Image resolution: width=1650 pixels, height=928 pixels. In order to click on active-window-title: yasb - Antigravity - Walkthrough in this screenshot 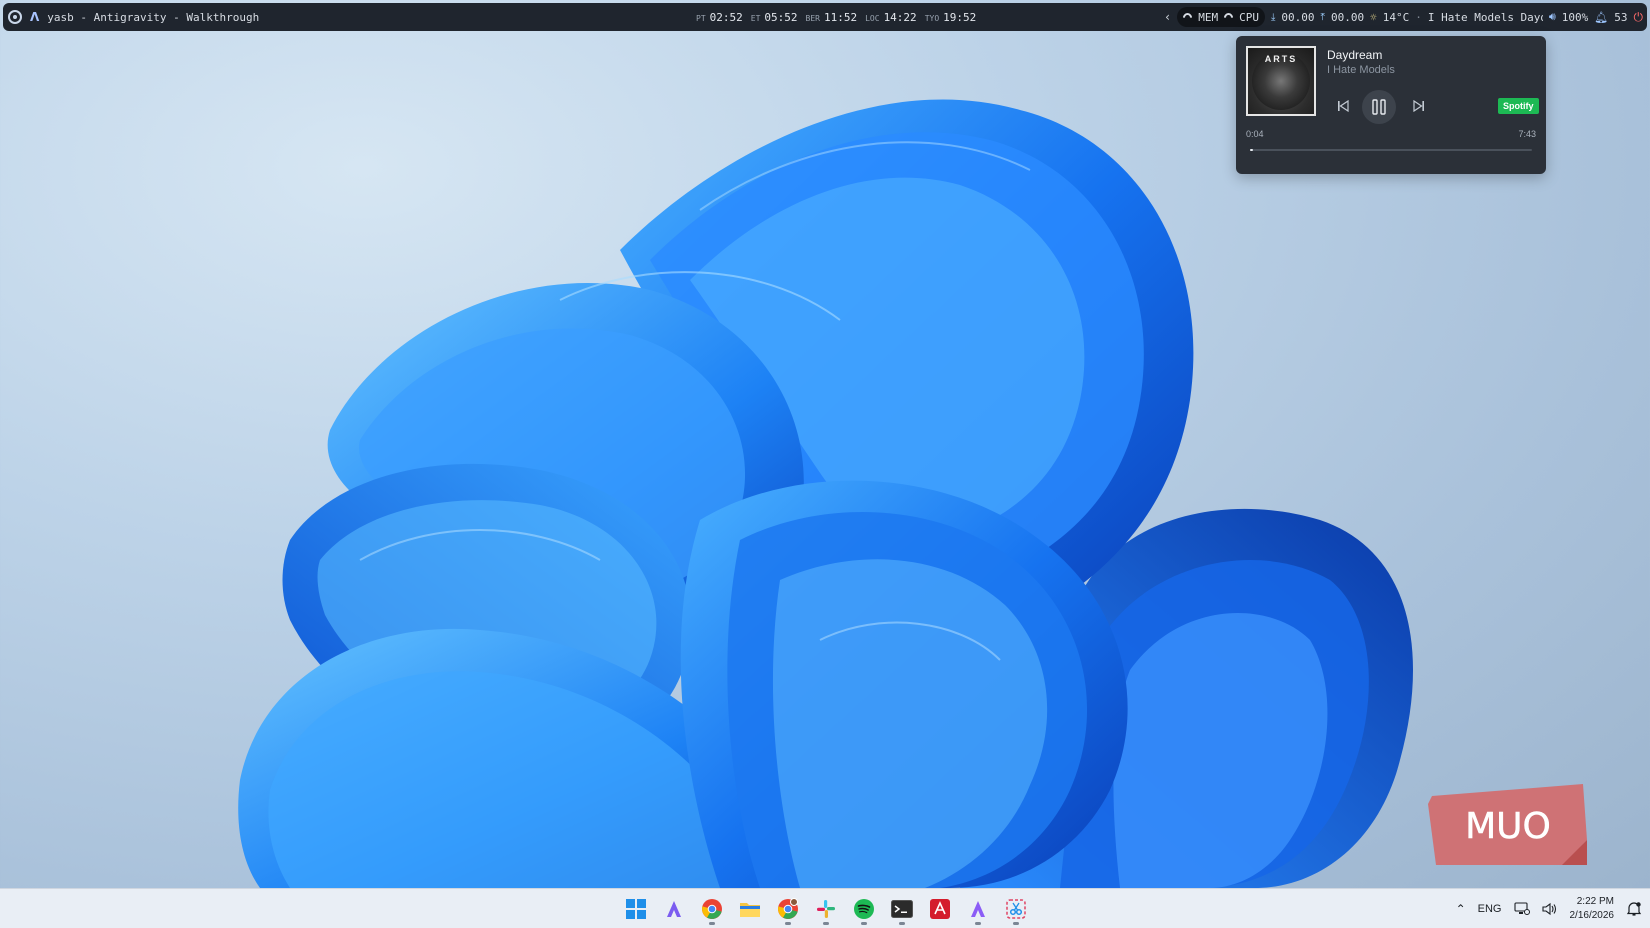, I will do `click(153, 17)`.